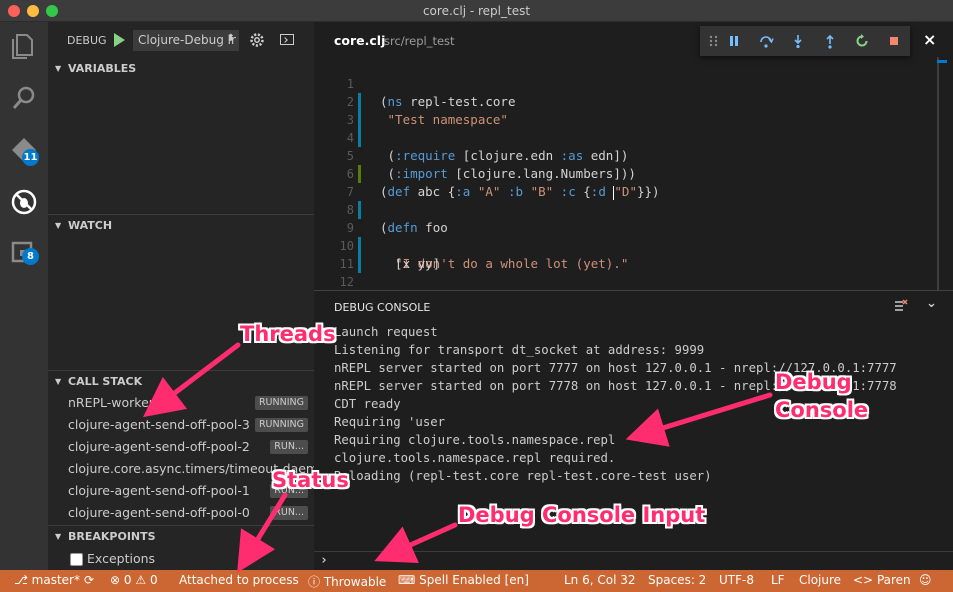  Describe the element at coordinates (115, 580) in the screenshot. I see `error-icon: ⊗` at that location.